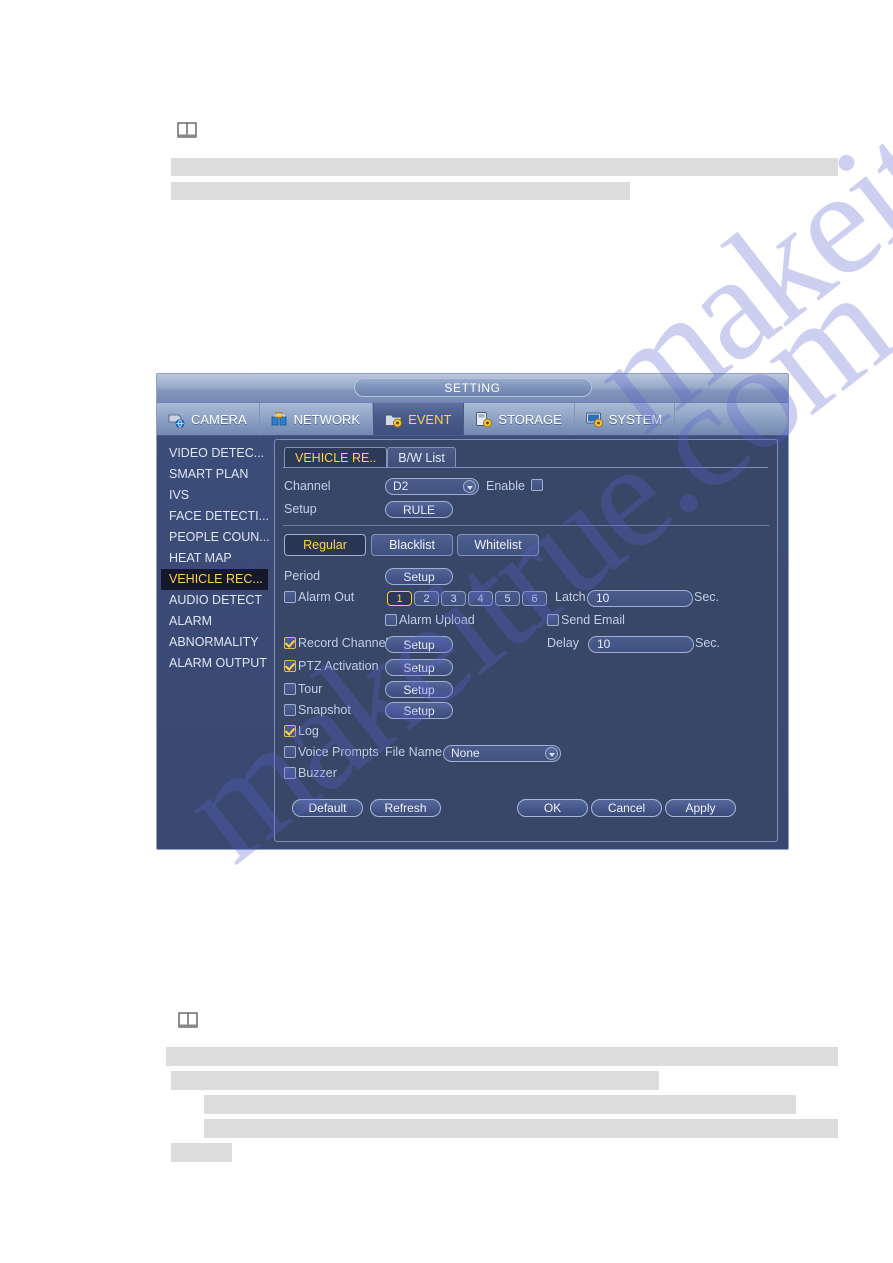 The height and width of the screenshot is (1263, 893). Describe the element at coordinates (505, 486) in the screenshot. I see `enable-label: Enable` at that location.